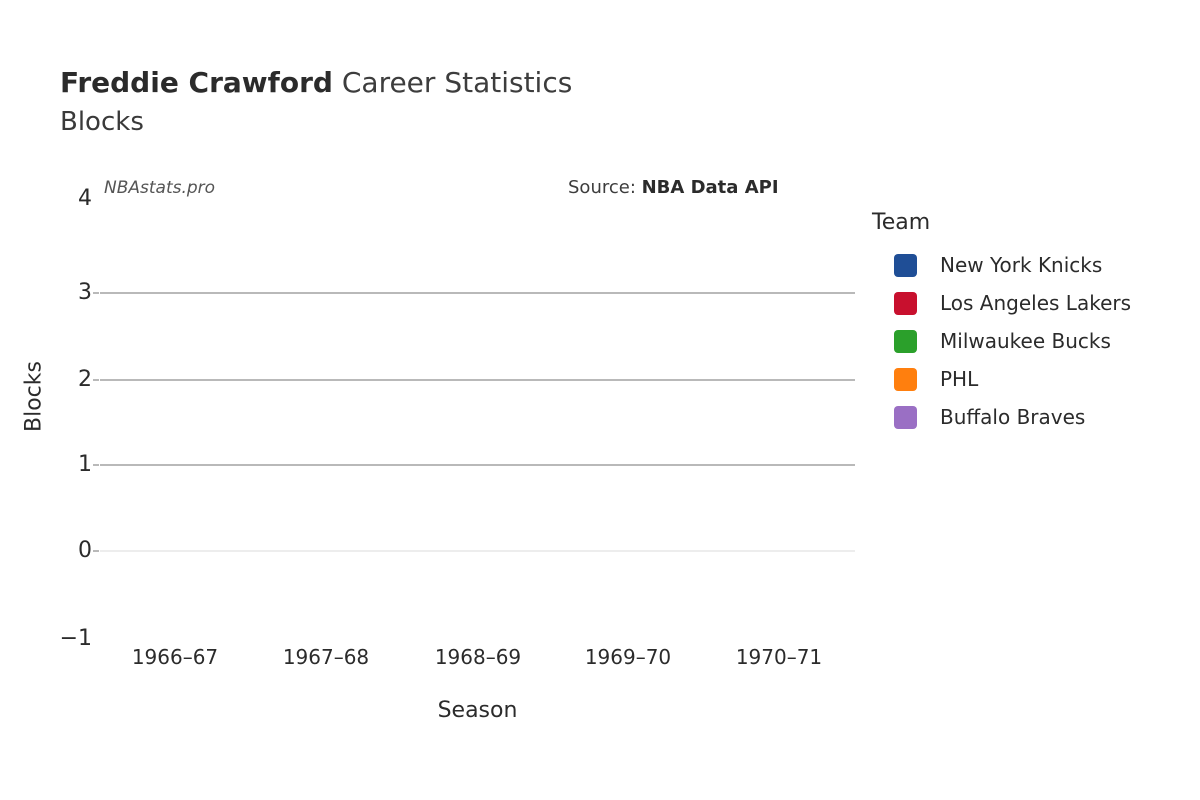 The image size is (1200, 800). What do you see at coordinates (34, 396) in the screenshot?
I see `y-axis-title: Blocks` at bounding box center [34, 396].